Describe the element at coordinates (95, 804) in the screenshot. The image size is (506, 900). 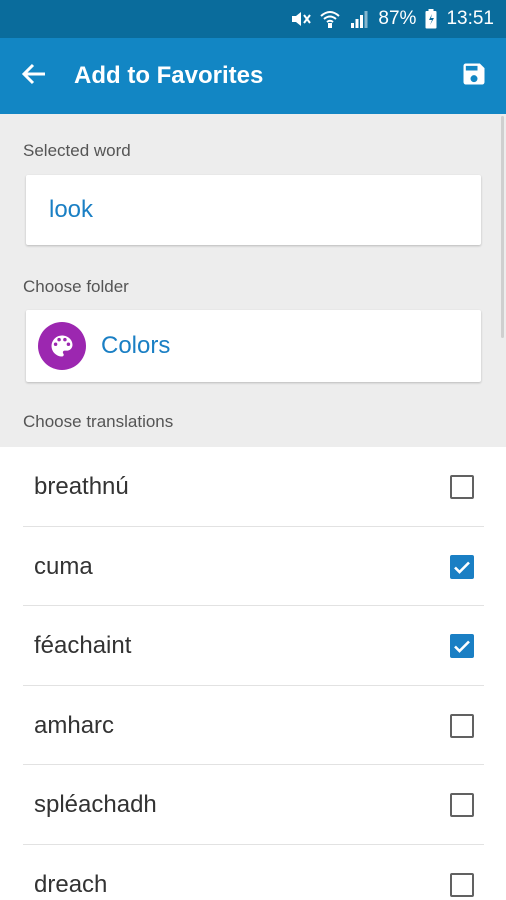
I see `translation-label: spléachadh` at that location.